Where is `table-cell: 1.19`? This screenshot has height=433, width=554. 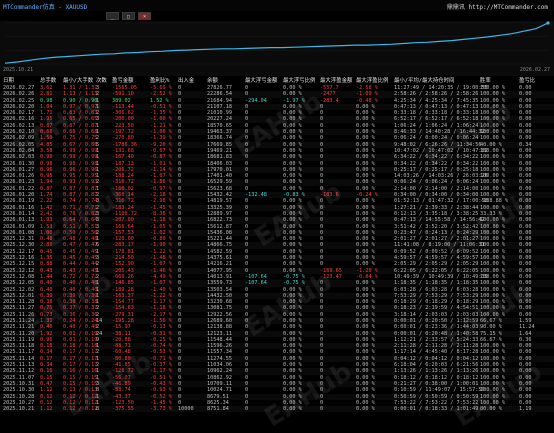
table-cell: 1.19 is located at coordinates (525, 409).